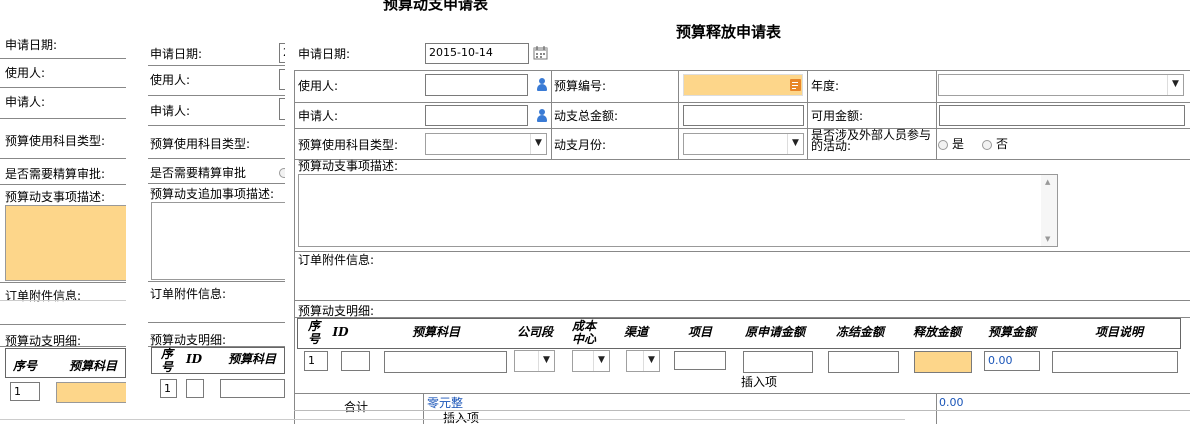 The width and height of the screenshot is (1190, 424). What do you see at coordinates (212, 194) in the screenshot?
I see `desc-label: 预算动支追加事项描述:` at bounding box center [212, 194].